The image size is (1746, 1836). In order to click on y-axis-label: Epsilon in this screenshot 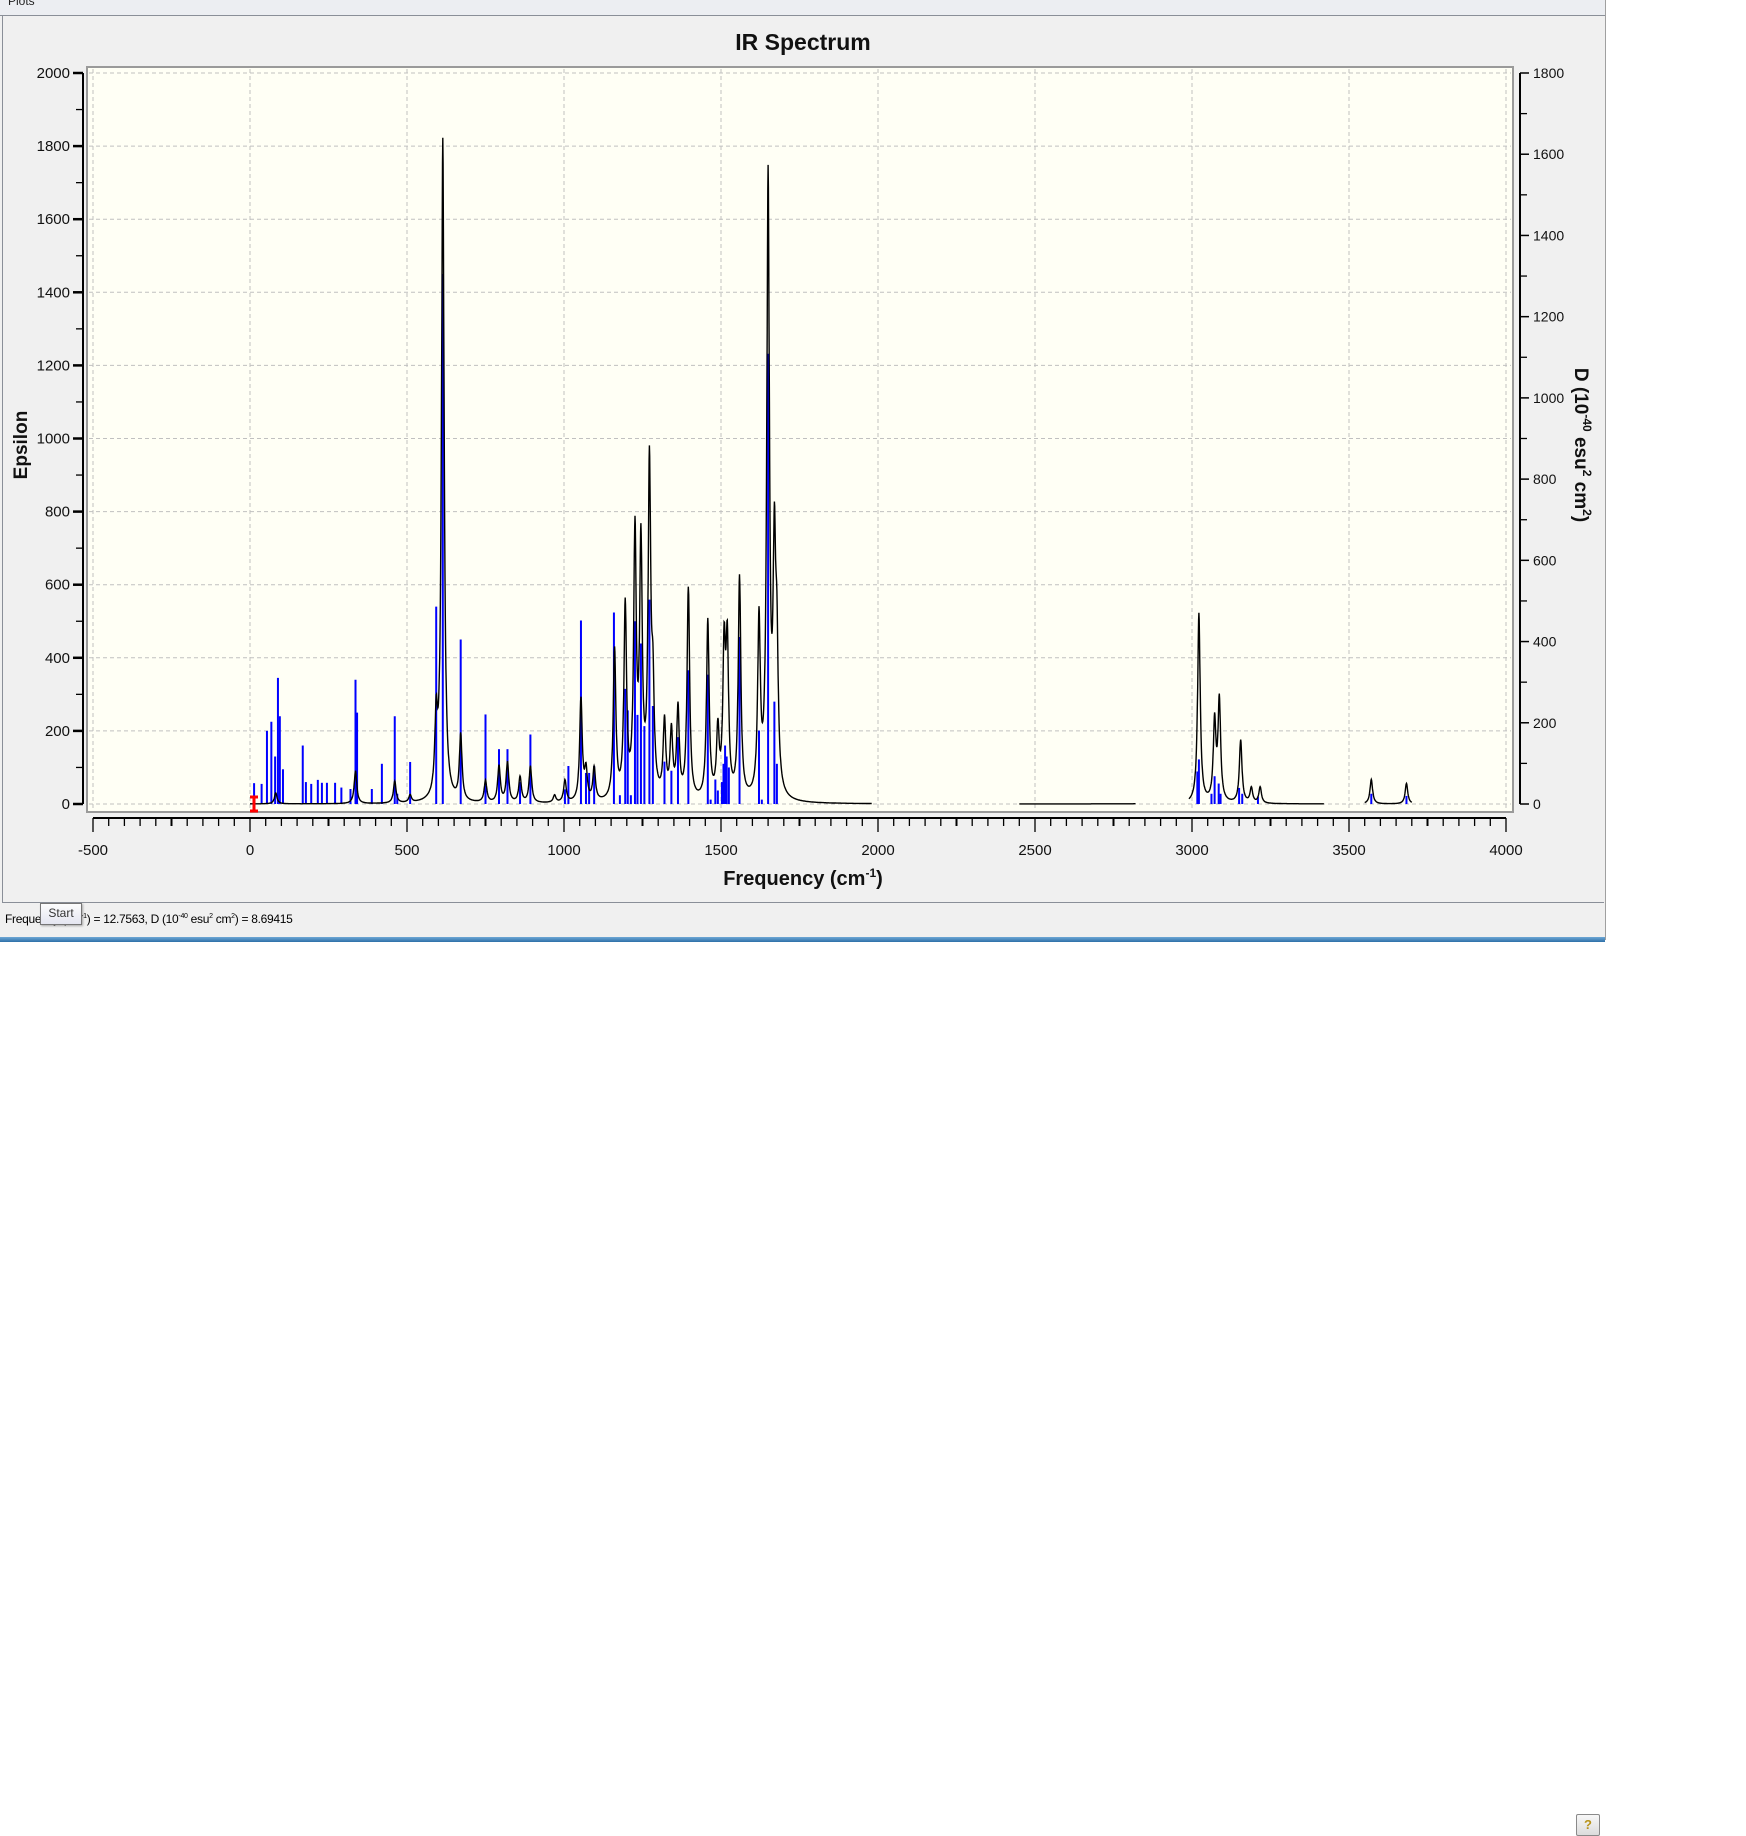, I will do `click(21, 445)`.